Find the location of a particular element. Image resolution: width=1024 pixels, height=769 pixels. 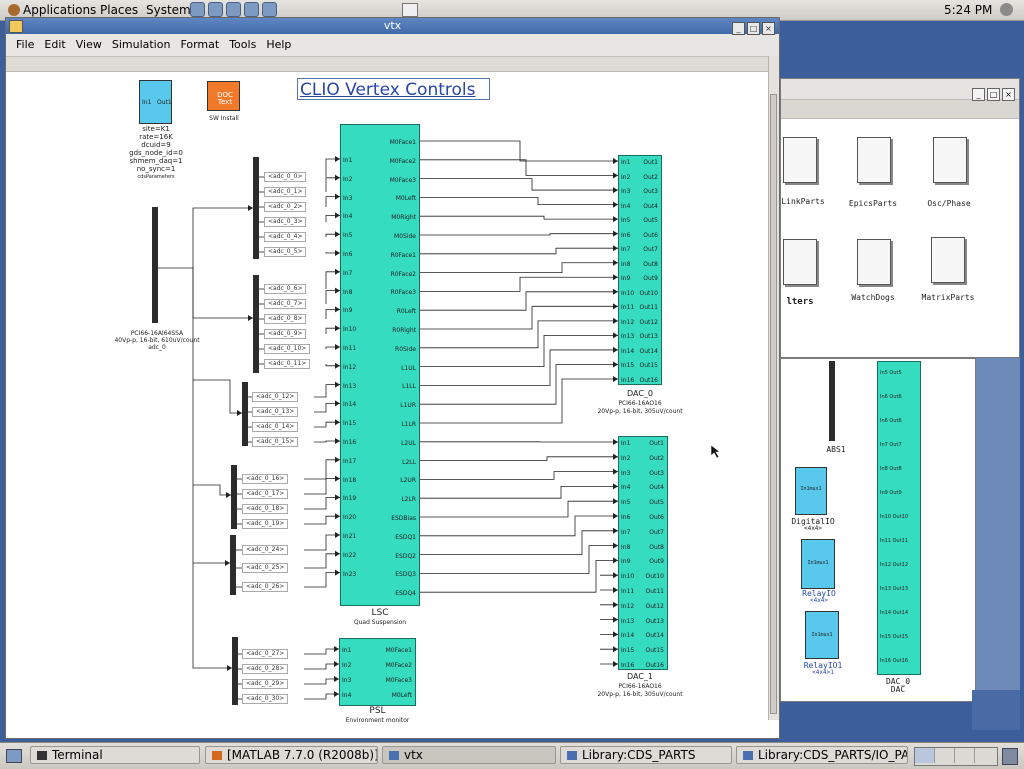

in-out-block: In1 Out1 is located at coordinates (155, 102).